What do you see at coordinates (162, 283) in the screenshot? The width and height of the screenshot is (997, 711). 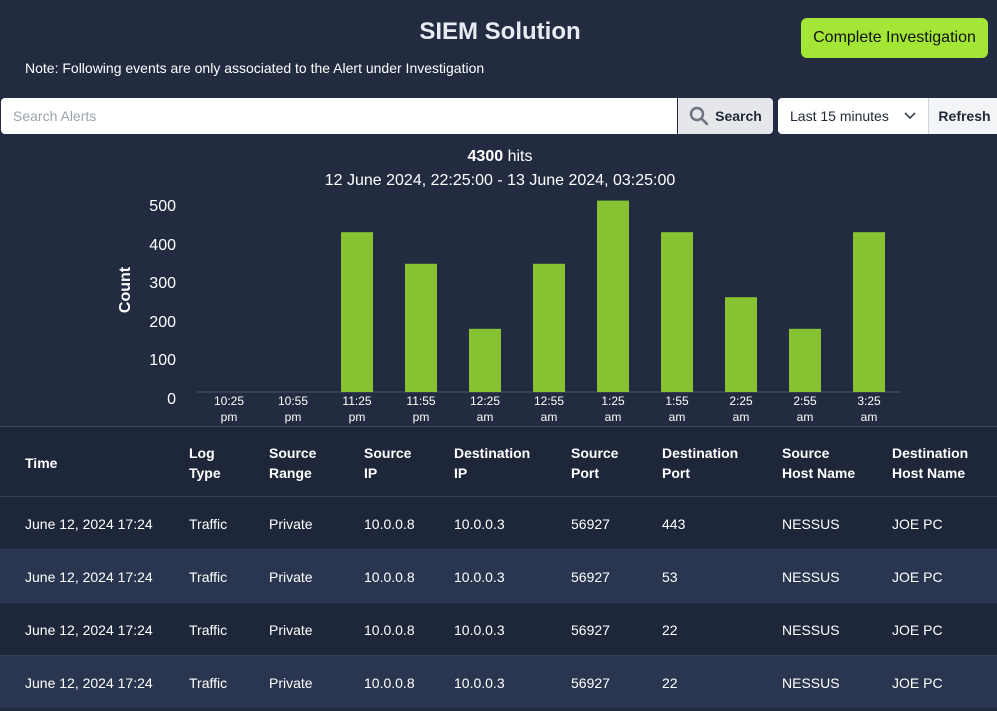 I see `y-tick-label: 300` at bounding box center [162, 283].